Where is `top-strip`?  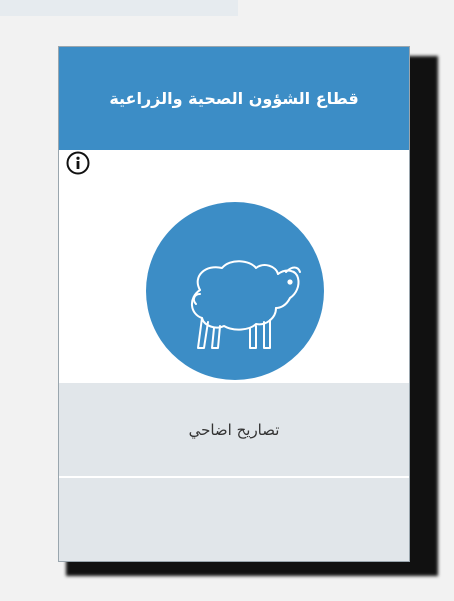
top-strip is located at coordinates (119, 8).